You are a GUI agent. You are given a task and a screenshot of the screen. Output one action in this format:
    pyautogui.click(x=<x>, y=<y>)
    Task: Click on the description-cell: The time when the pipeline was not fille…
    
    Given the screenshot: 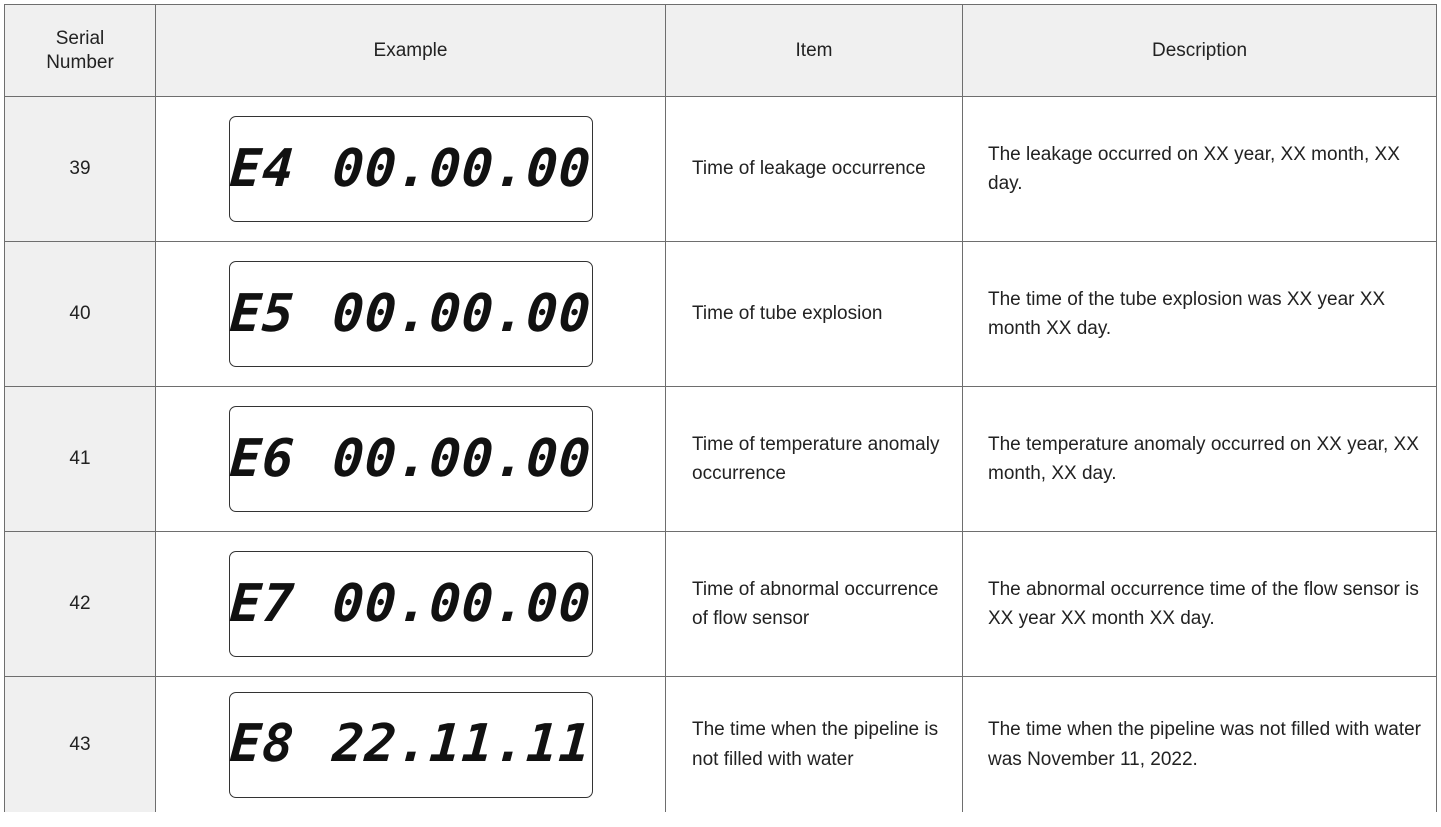 What is the action you would take?
    pyautogui.click(x=1199, y=744)
    